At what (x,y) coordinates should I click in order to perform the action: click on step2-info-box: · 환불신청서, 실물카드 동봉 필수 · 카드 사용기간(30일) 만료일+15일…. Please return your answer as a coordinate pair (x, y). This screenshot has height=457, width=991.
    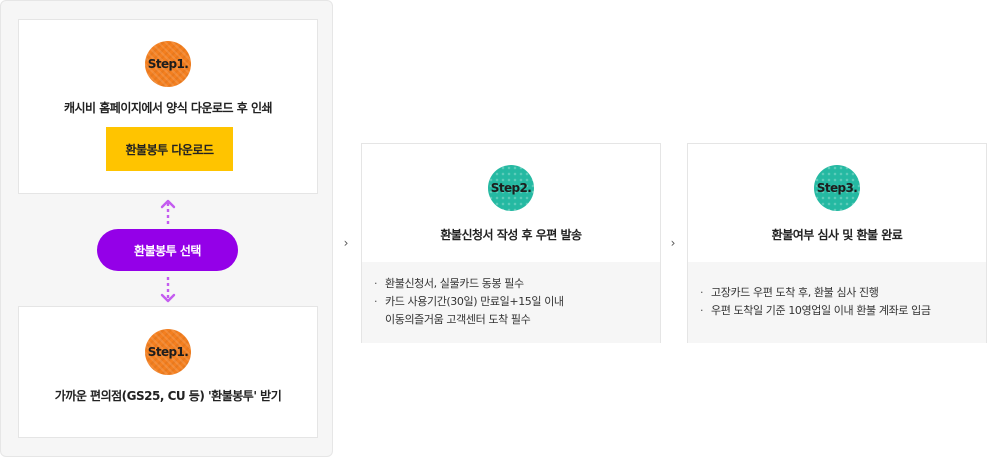
    Looking at the image, I should click on (511, 302).